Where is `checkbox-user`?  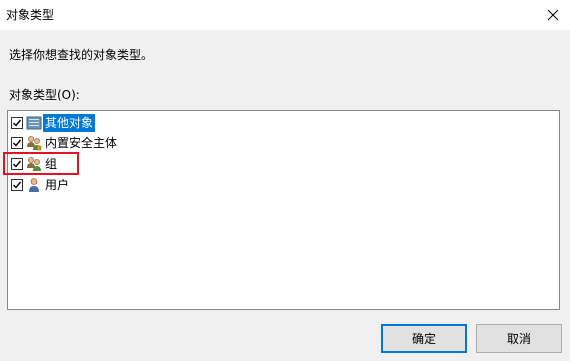
checkbox-user is located at coordinates (17, 185).